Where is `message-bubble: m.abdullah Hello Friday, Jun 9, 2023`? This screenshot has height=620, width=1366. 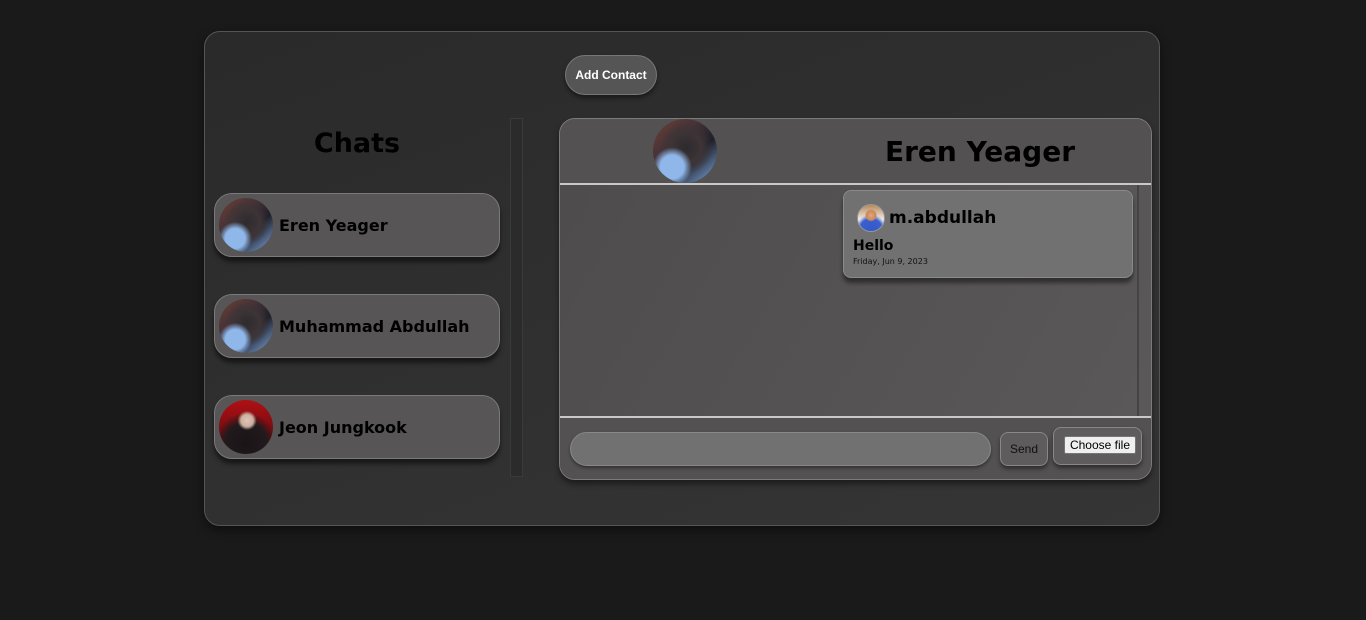 message-bubble: m.abdullah Hello Friday, Jun 9, 2023 is located at coordinates (988, 234).